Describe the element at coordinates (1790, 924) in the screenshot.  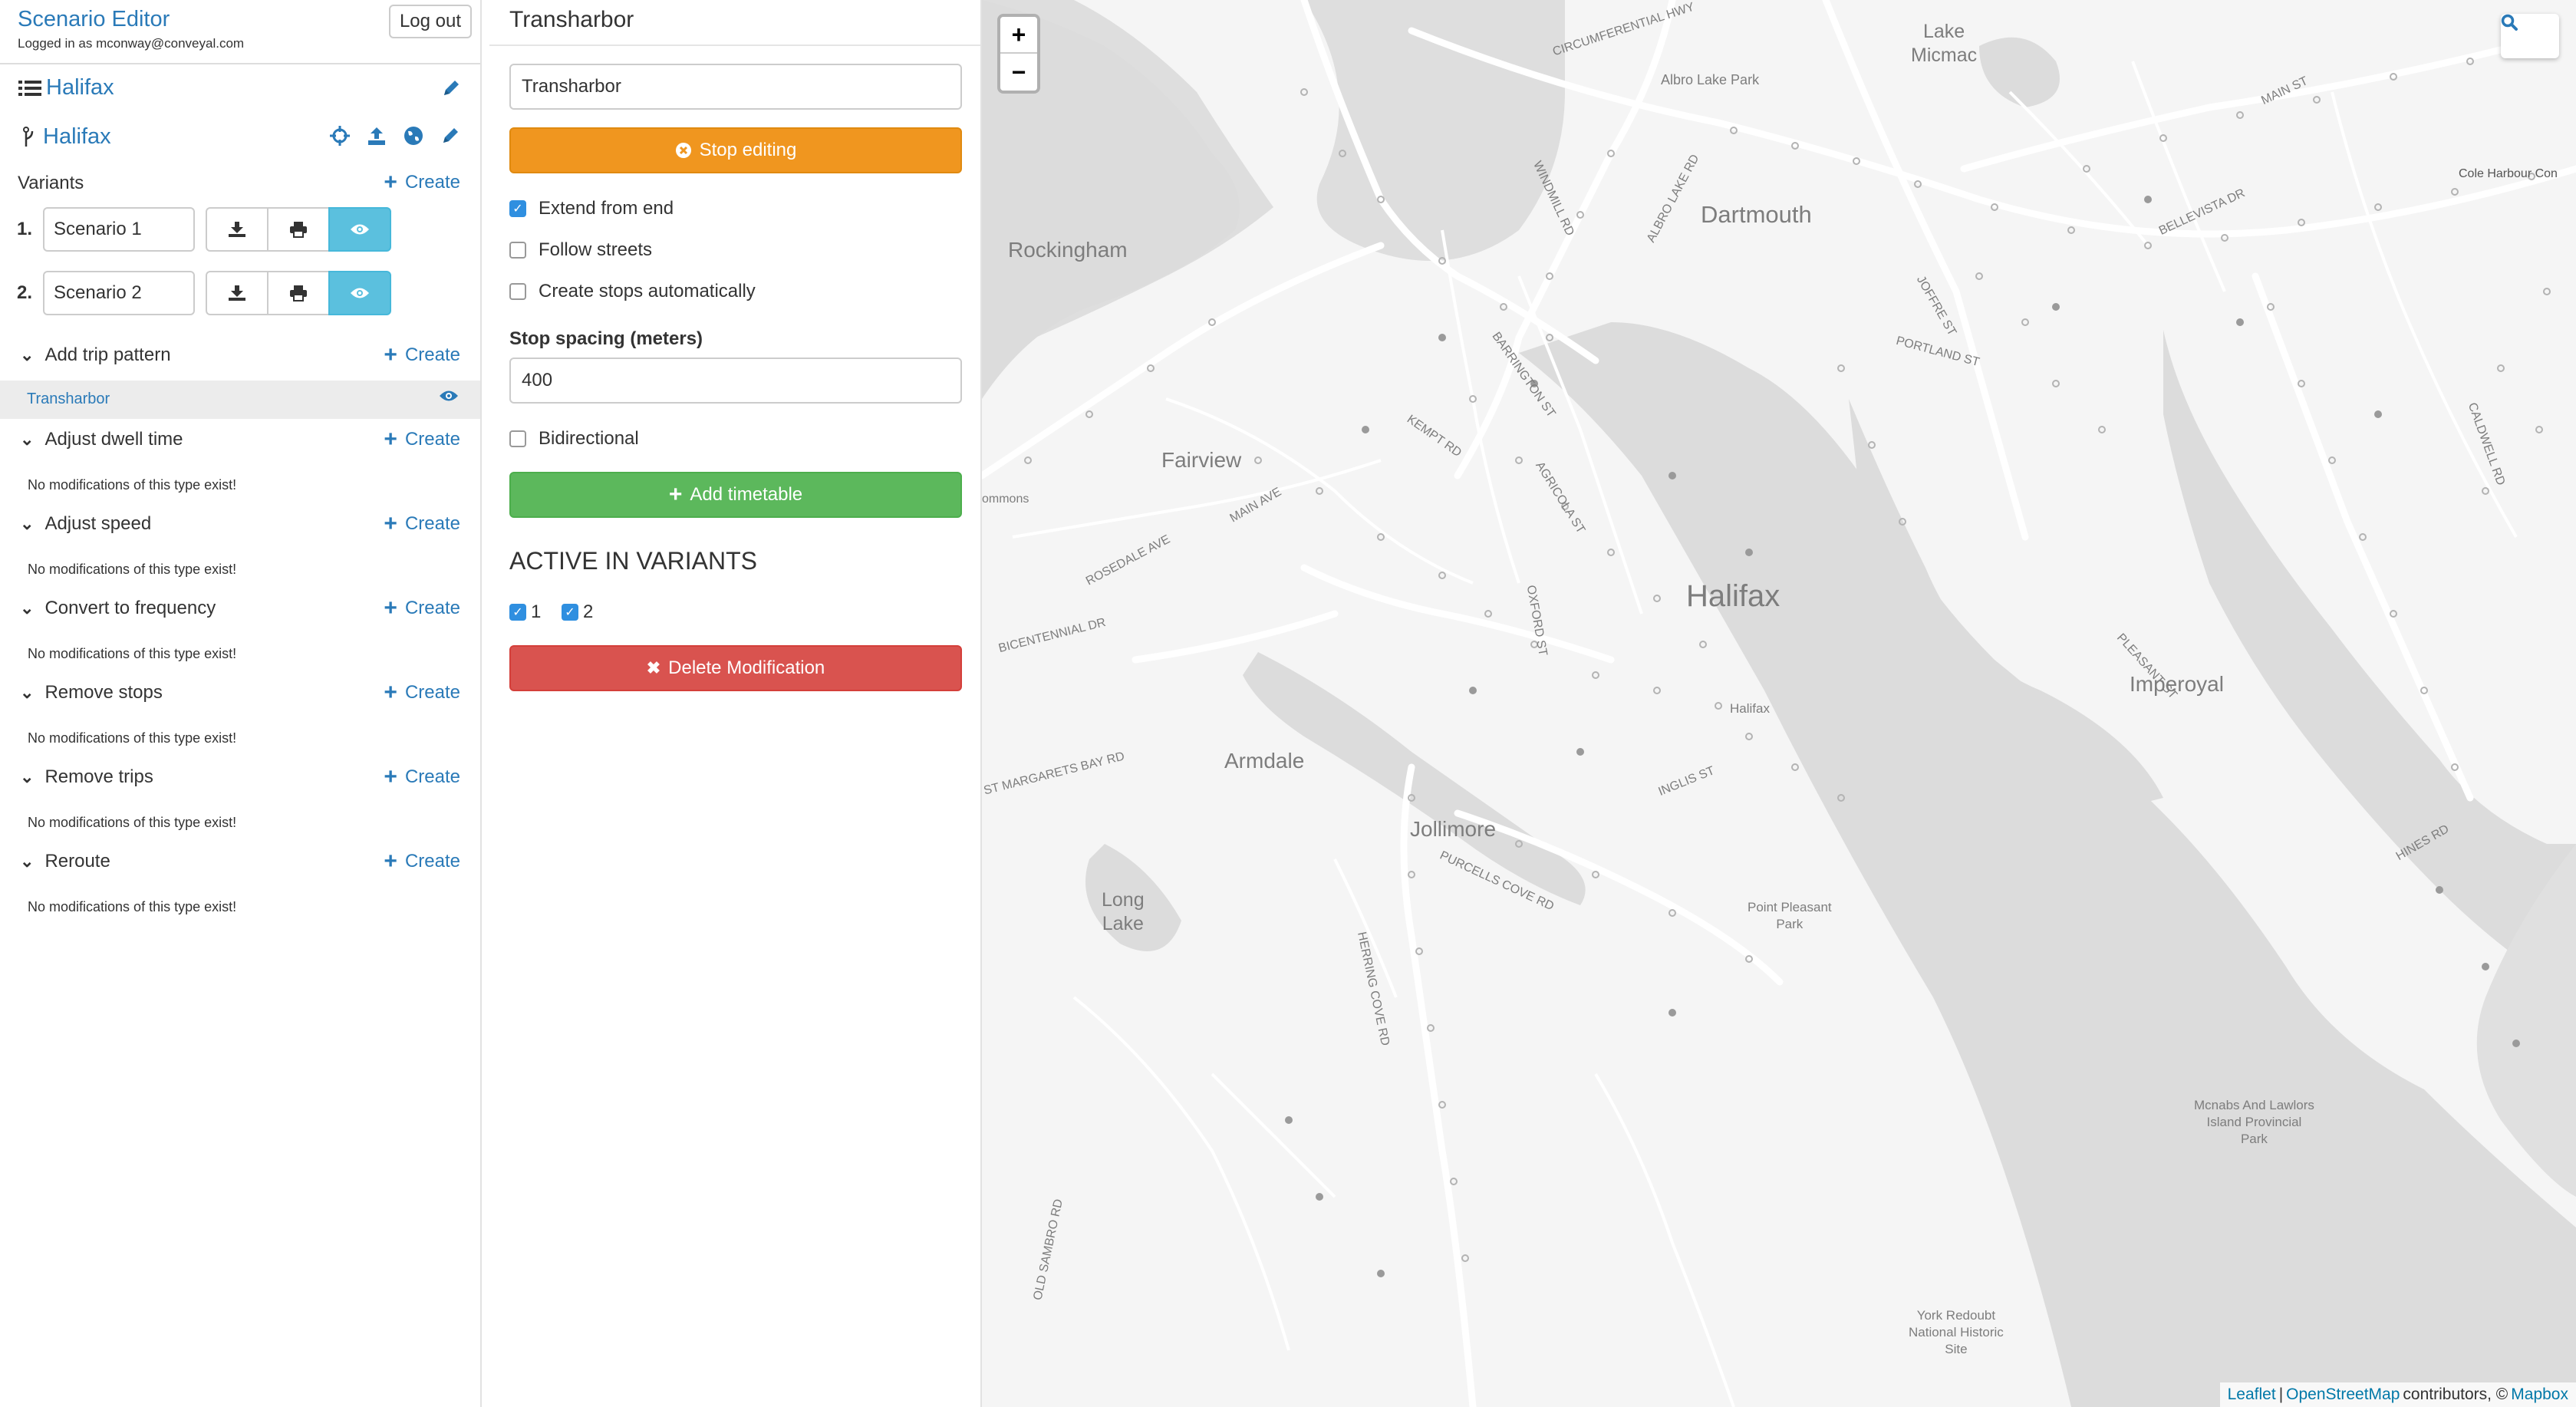
I see `map-label-line: Park` at that location.